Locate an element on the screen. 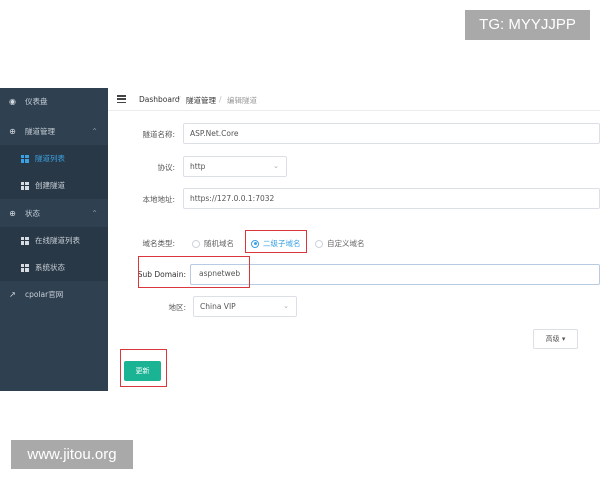 This screenshot has width=600, height=480. chevron-up-icon: ⌃ is located at coordinates (94, 213).